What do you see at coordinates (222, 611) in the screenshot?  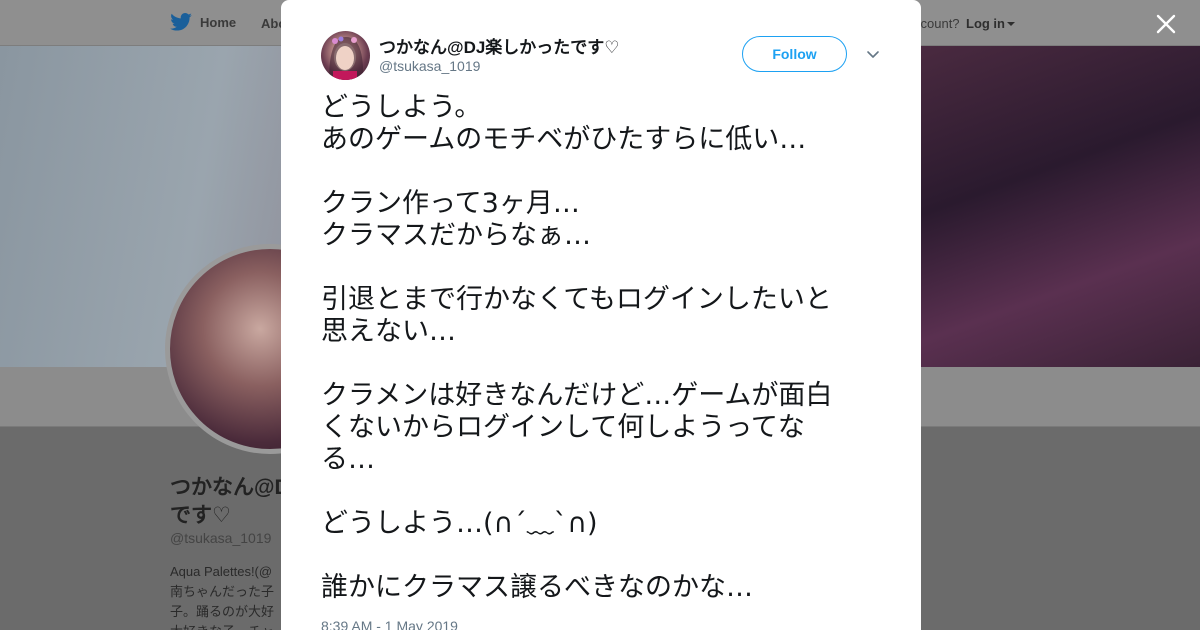 I see `bio-line: 子。踊るのが大好` at bounding box center [222, 611].